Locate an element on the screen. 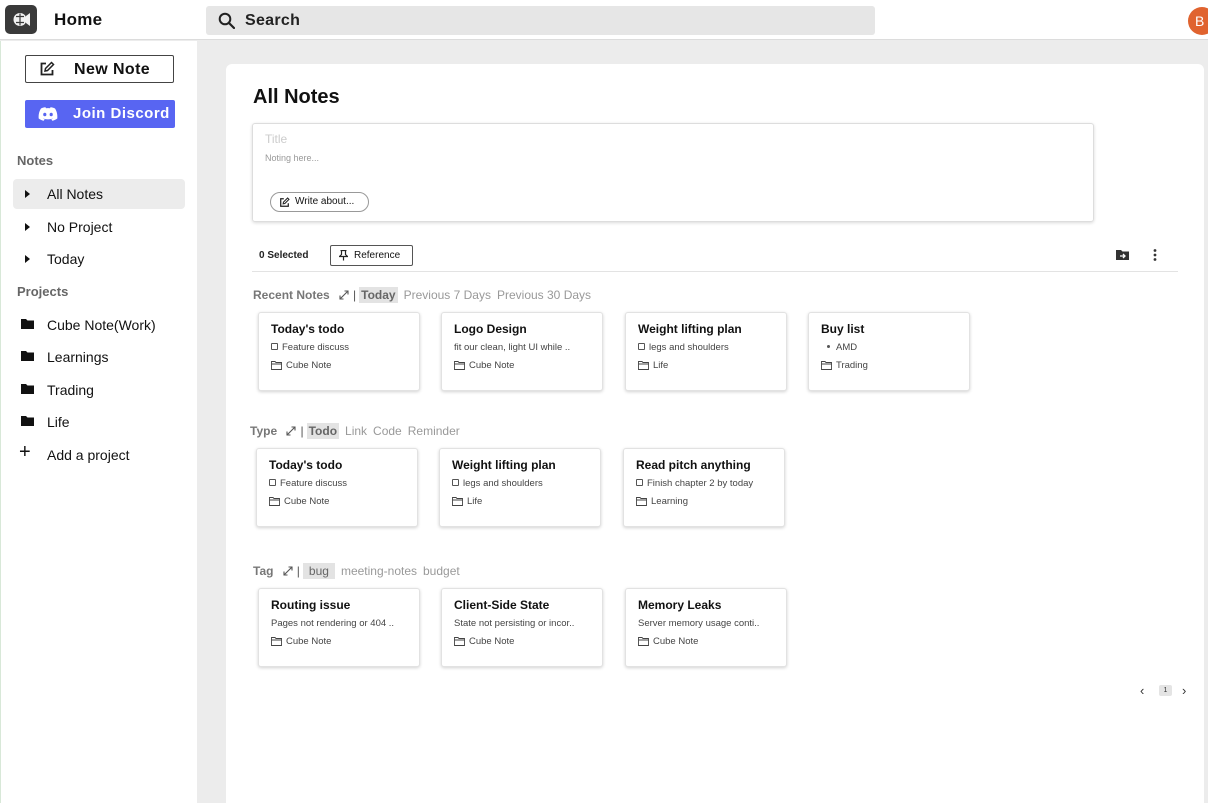 This screenshot has height=803, width=1208. top-bar: Home Search B is located at coordinates (604, 20).